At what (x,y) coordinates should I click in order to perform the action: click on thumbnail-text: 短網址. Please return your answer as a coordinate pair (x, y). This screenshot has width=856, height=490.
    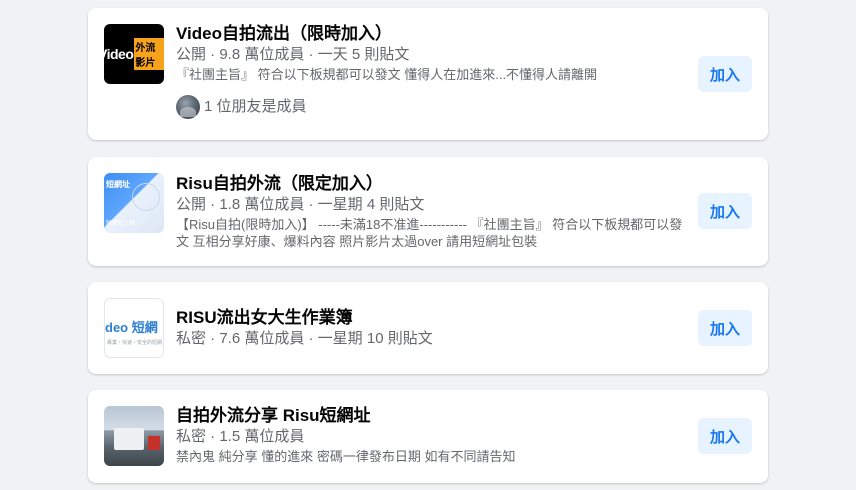
    Looking at the image, I should click on (118, 184).